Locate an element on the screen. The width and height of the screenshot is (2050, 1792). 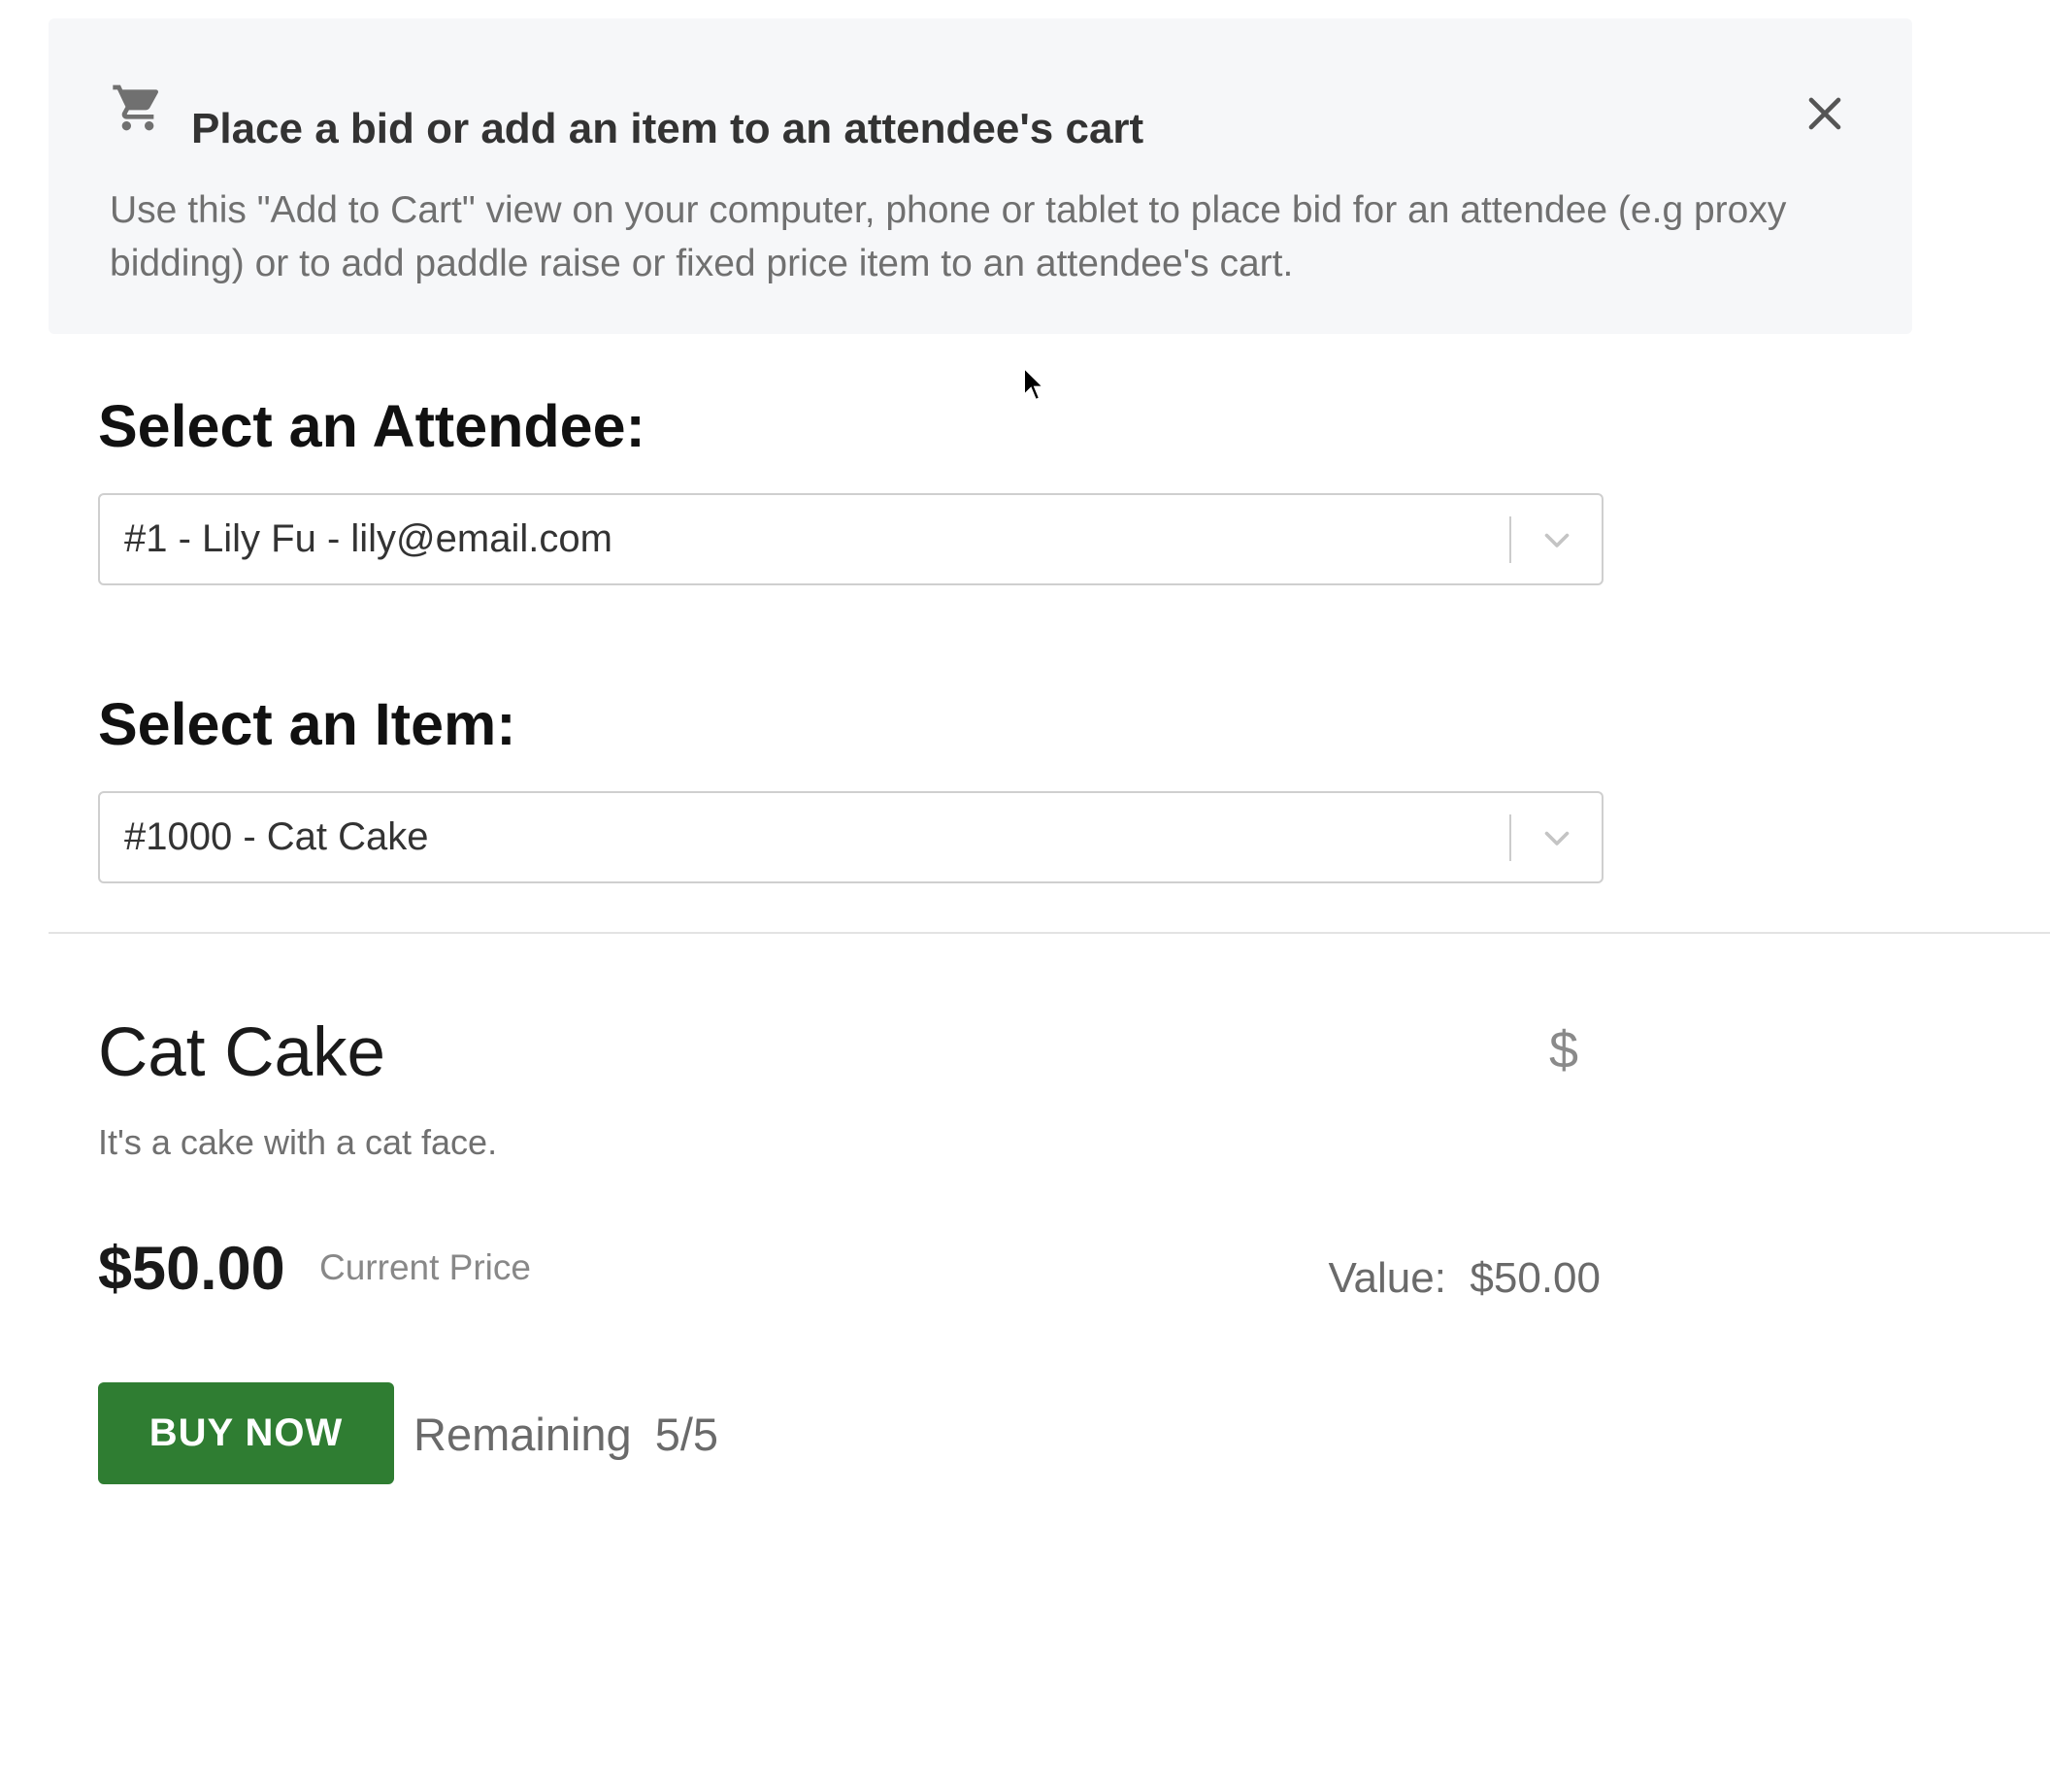
item-value-amount: $50.00 is located at coordinates (1536, 1278).